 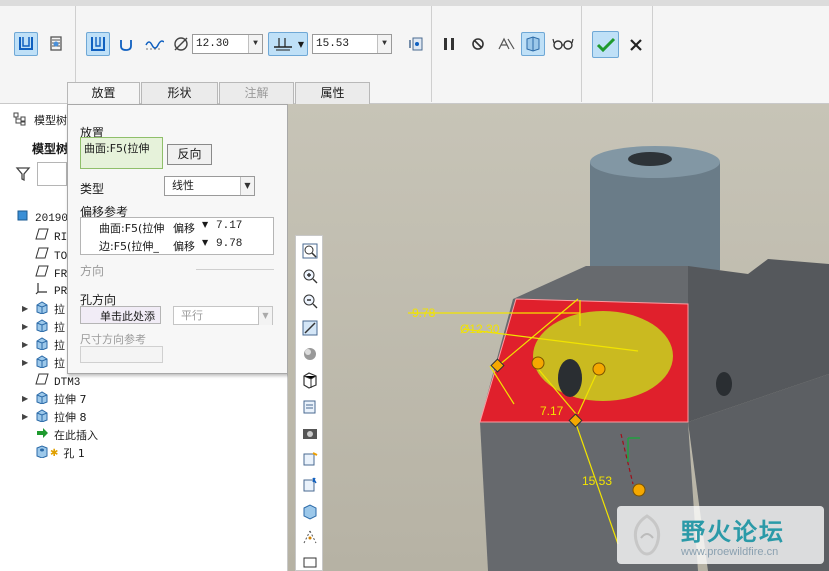 I want to click on tree-item: 在此插入, so click(x=66, y=435).